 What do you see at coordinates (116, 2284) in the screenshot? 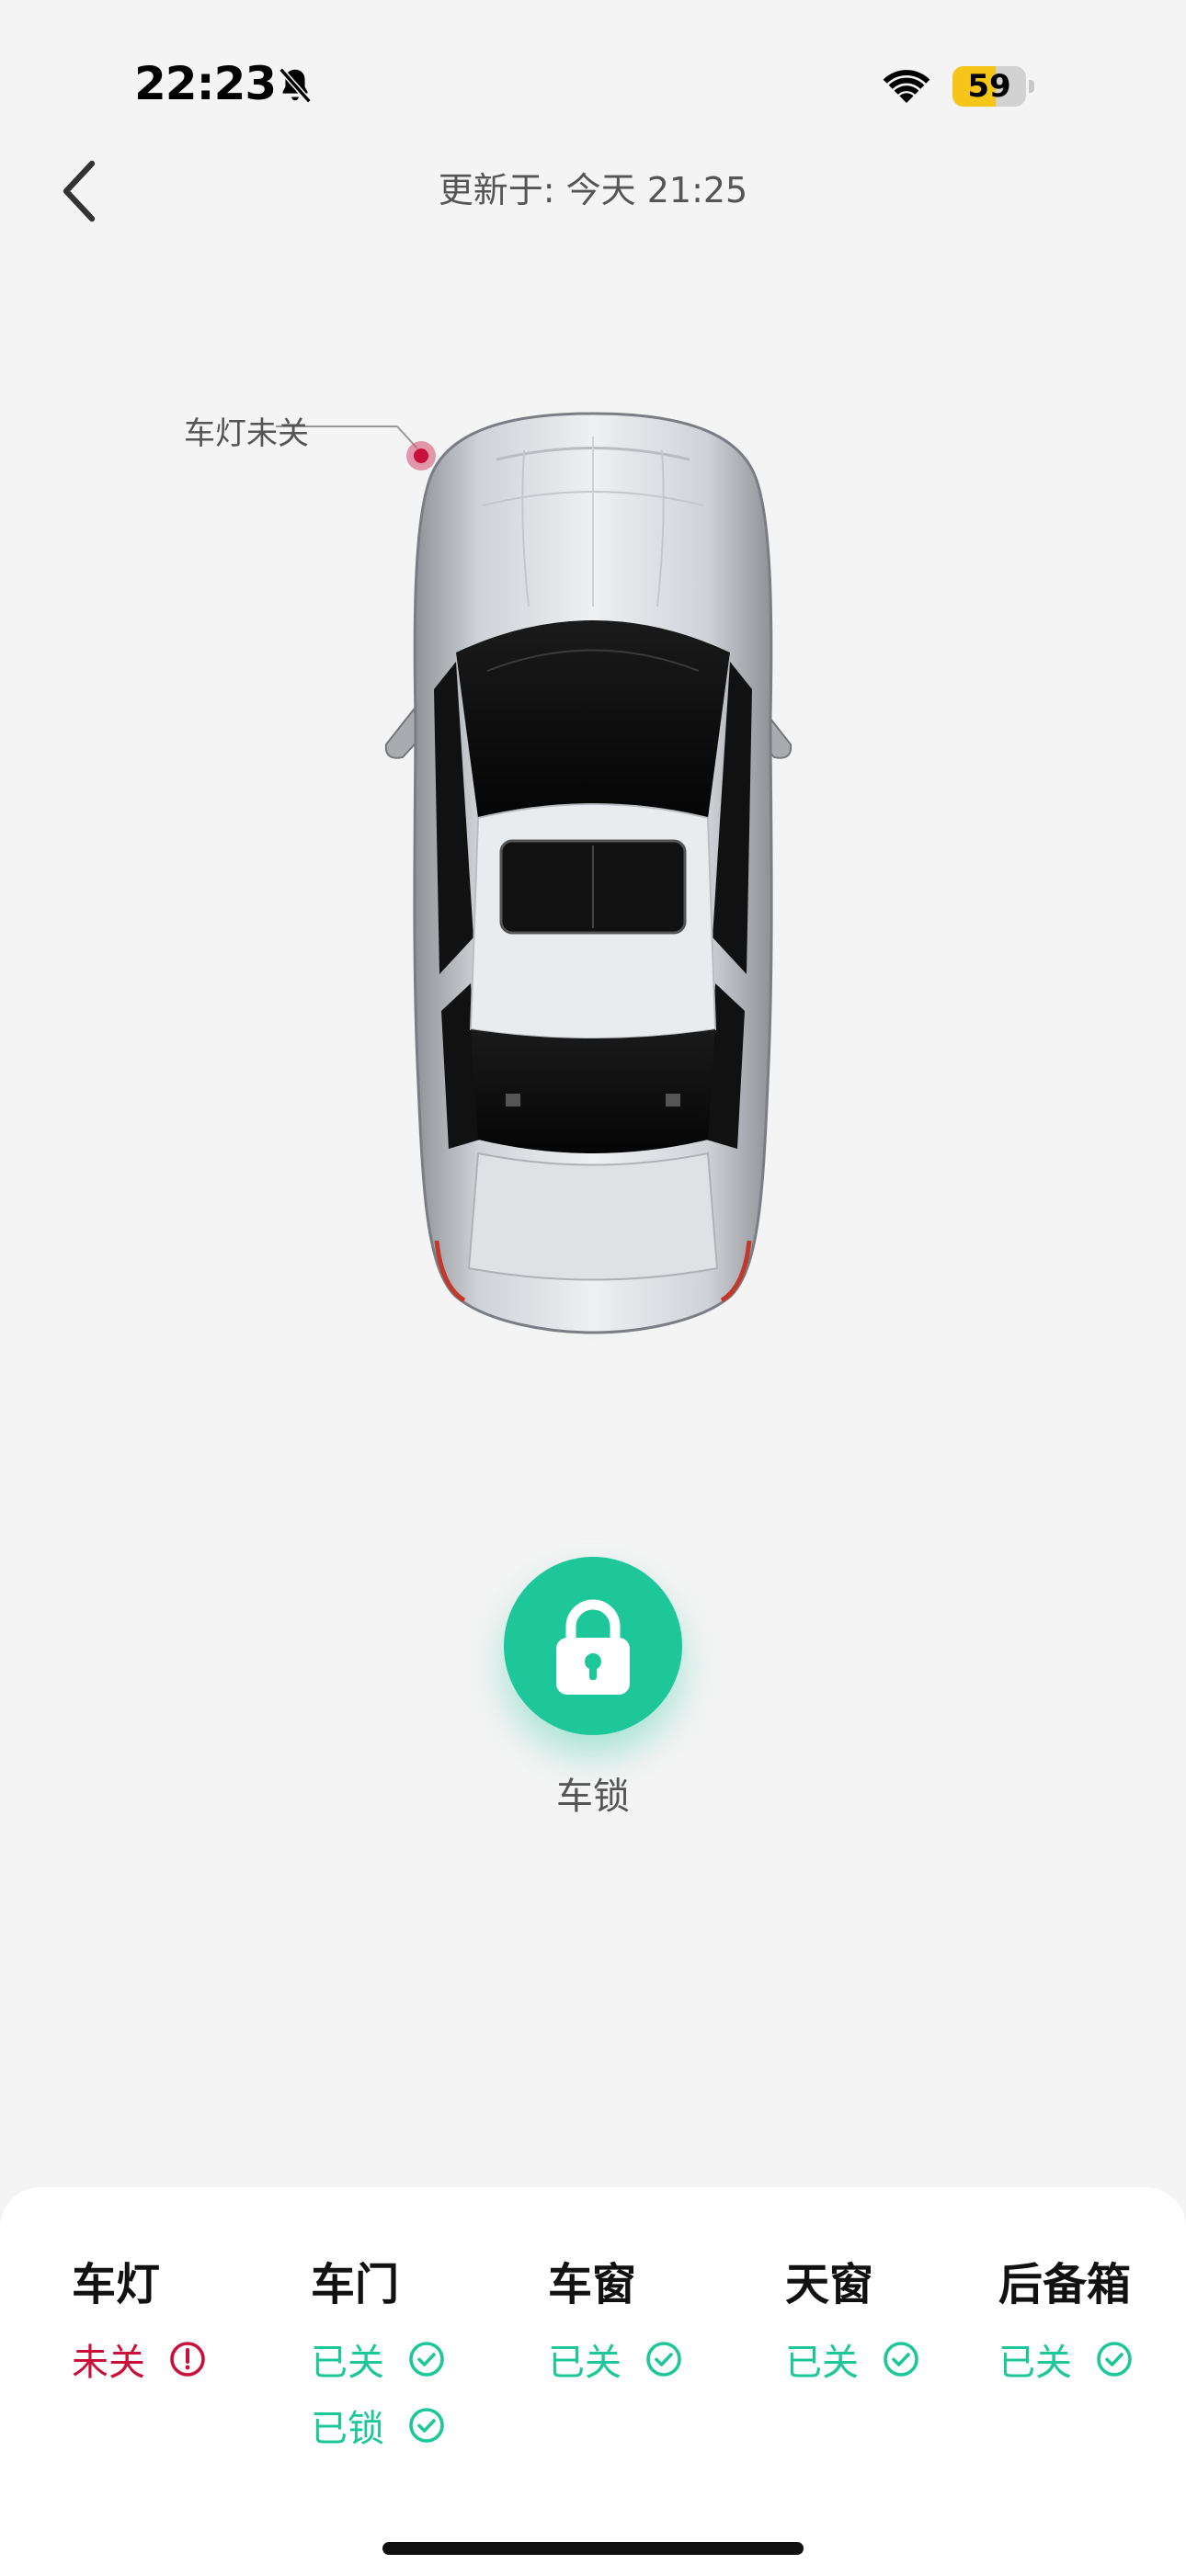
I see `status-title: 车灯` at bounding box center [116, 2284].